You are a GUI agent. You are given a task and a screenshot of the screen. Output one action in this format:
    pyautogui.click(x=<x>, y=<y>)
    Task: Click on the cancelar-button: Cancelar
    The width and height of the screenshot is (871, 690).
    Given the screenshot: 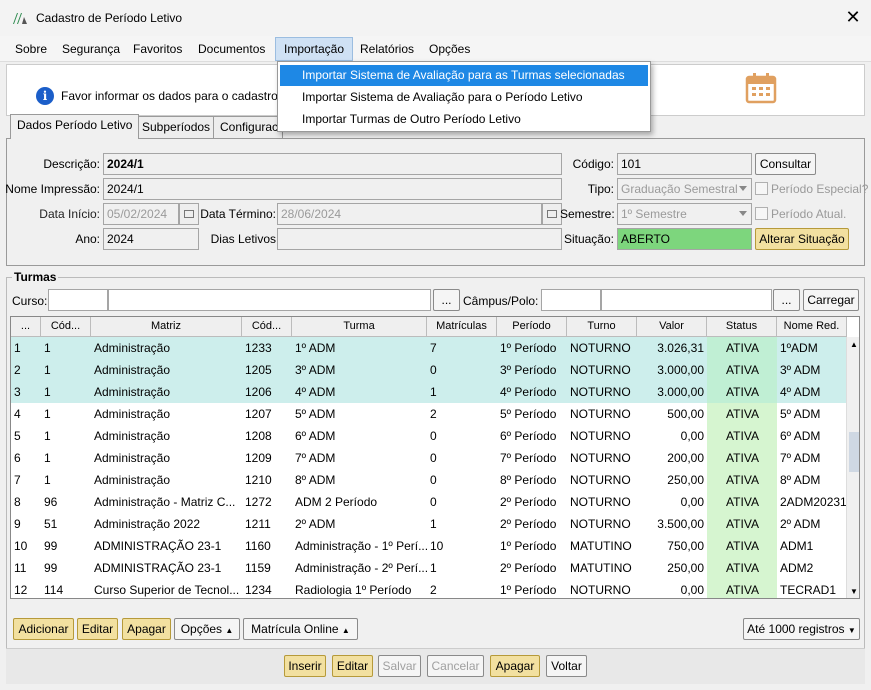 What is the action you would take?
    pyautogui.click(x=455, y=666)
    